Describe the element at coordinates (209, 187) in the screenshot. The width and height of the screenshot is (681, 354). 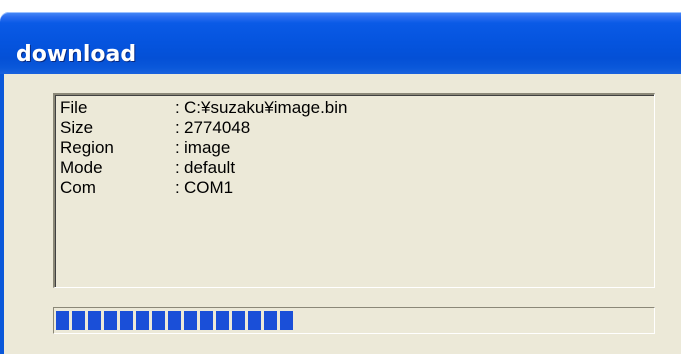
I see `info-value-com: COM1` at that location.